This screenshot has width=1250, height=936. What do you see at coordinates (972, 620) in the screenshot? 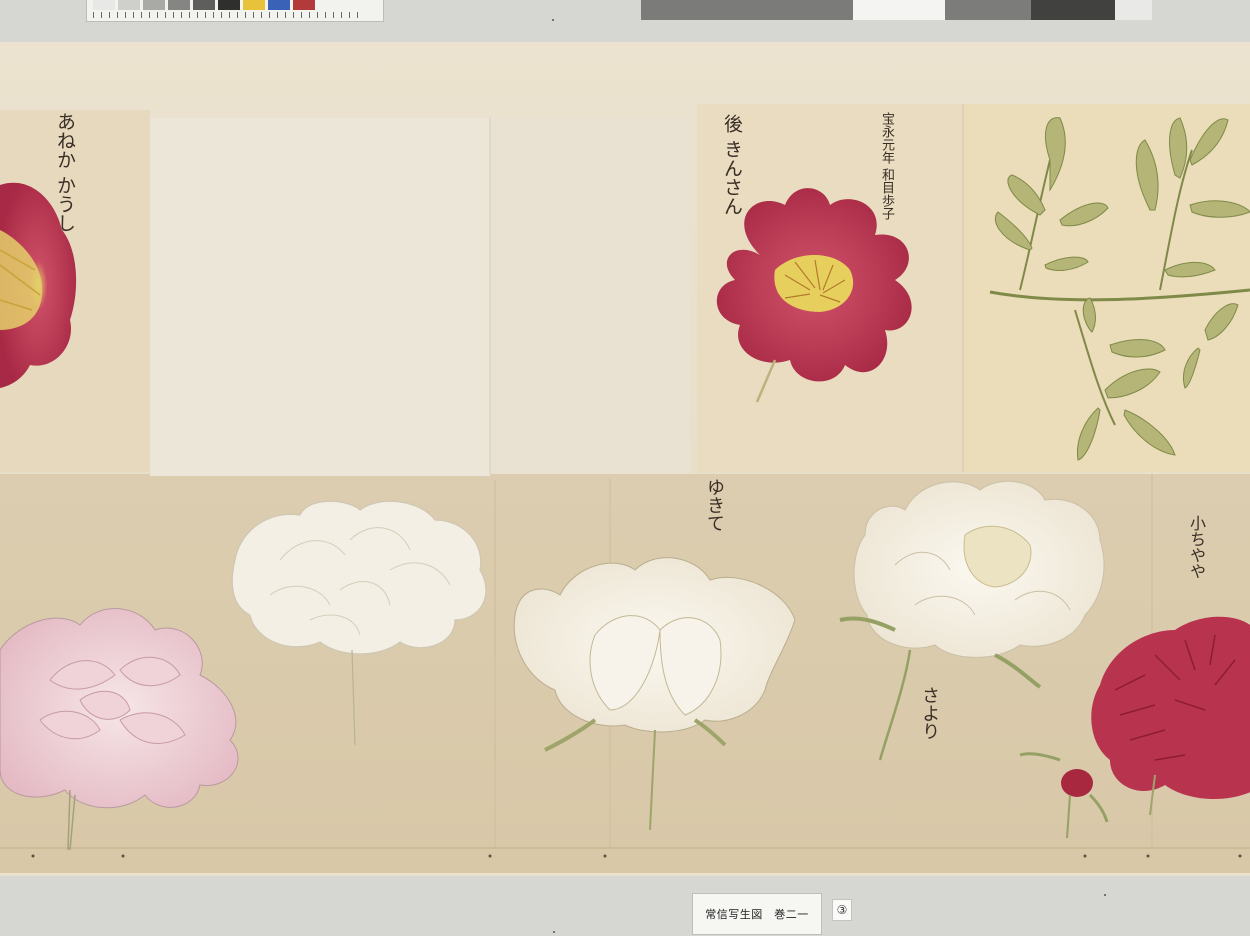
I see `white-peony-right` at bounding box center [972, 620].